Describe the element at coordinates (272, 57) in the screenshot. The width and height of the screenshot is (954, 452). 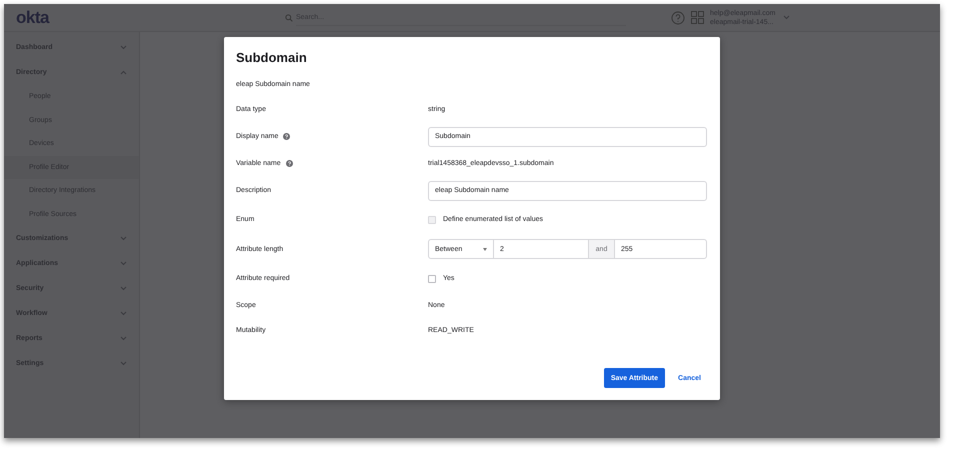
I see `modal-title: Subdomain` at that location.